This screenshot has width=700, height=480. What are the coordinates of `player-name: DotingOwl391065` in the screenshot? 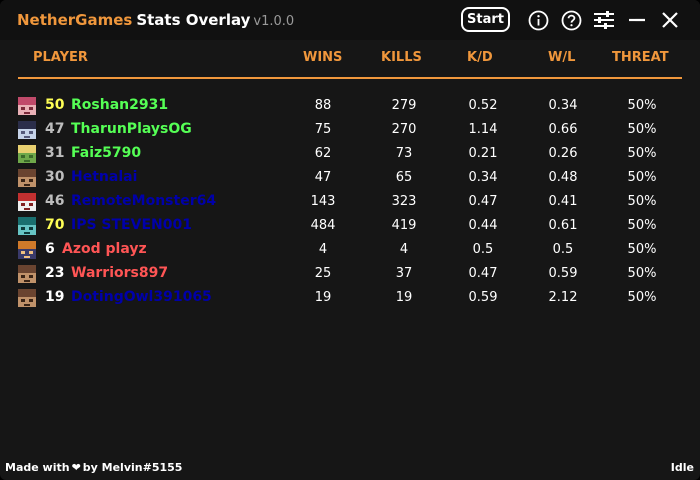 It's located at (141, 297).